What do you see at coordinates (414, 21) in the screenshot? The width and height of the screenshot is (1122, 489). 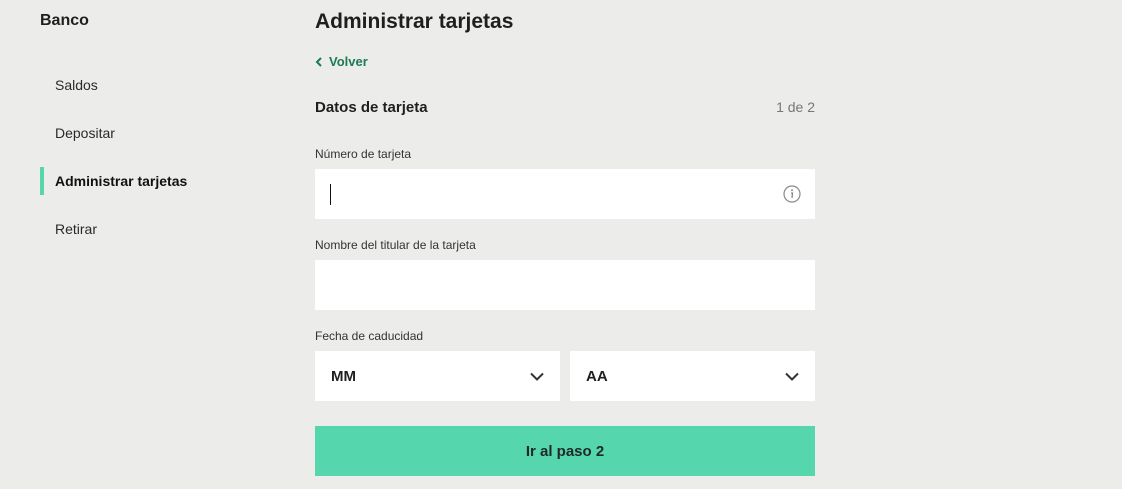 I see `page-title: Administrar tarjetas` at bounding box center [414, 21].